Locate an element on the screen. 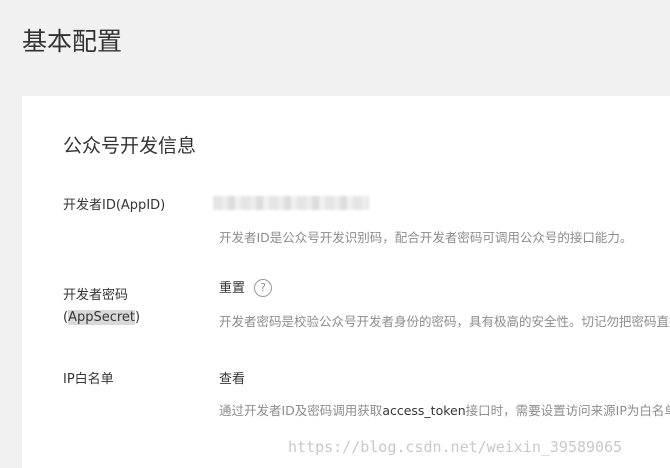 The width and height of the screenshot is (670, 468). appsecret-label: 开发者密码 (AppSecret) is located at coordinates (101, 307).